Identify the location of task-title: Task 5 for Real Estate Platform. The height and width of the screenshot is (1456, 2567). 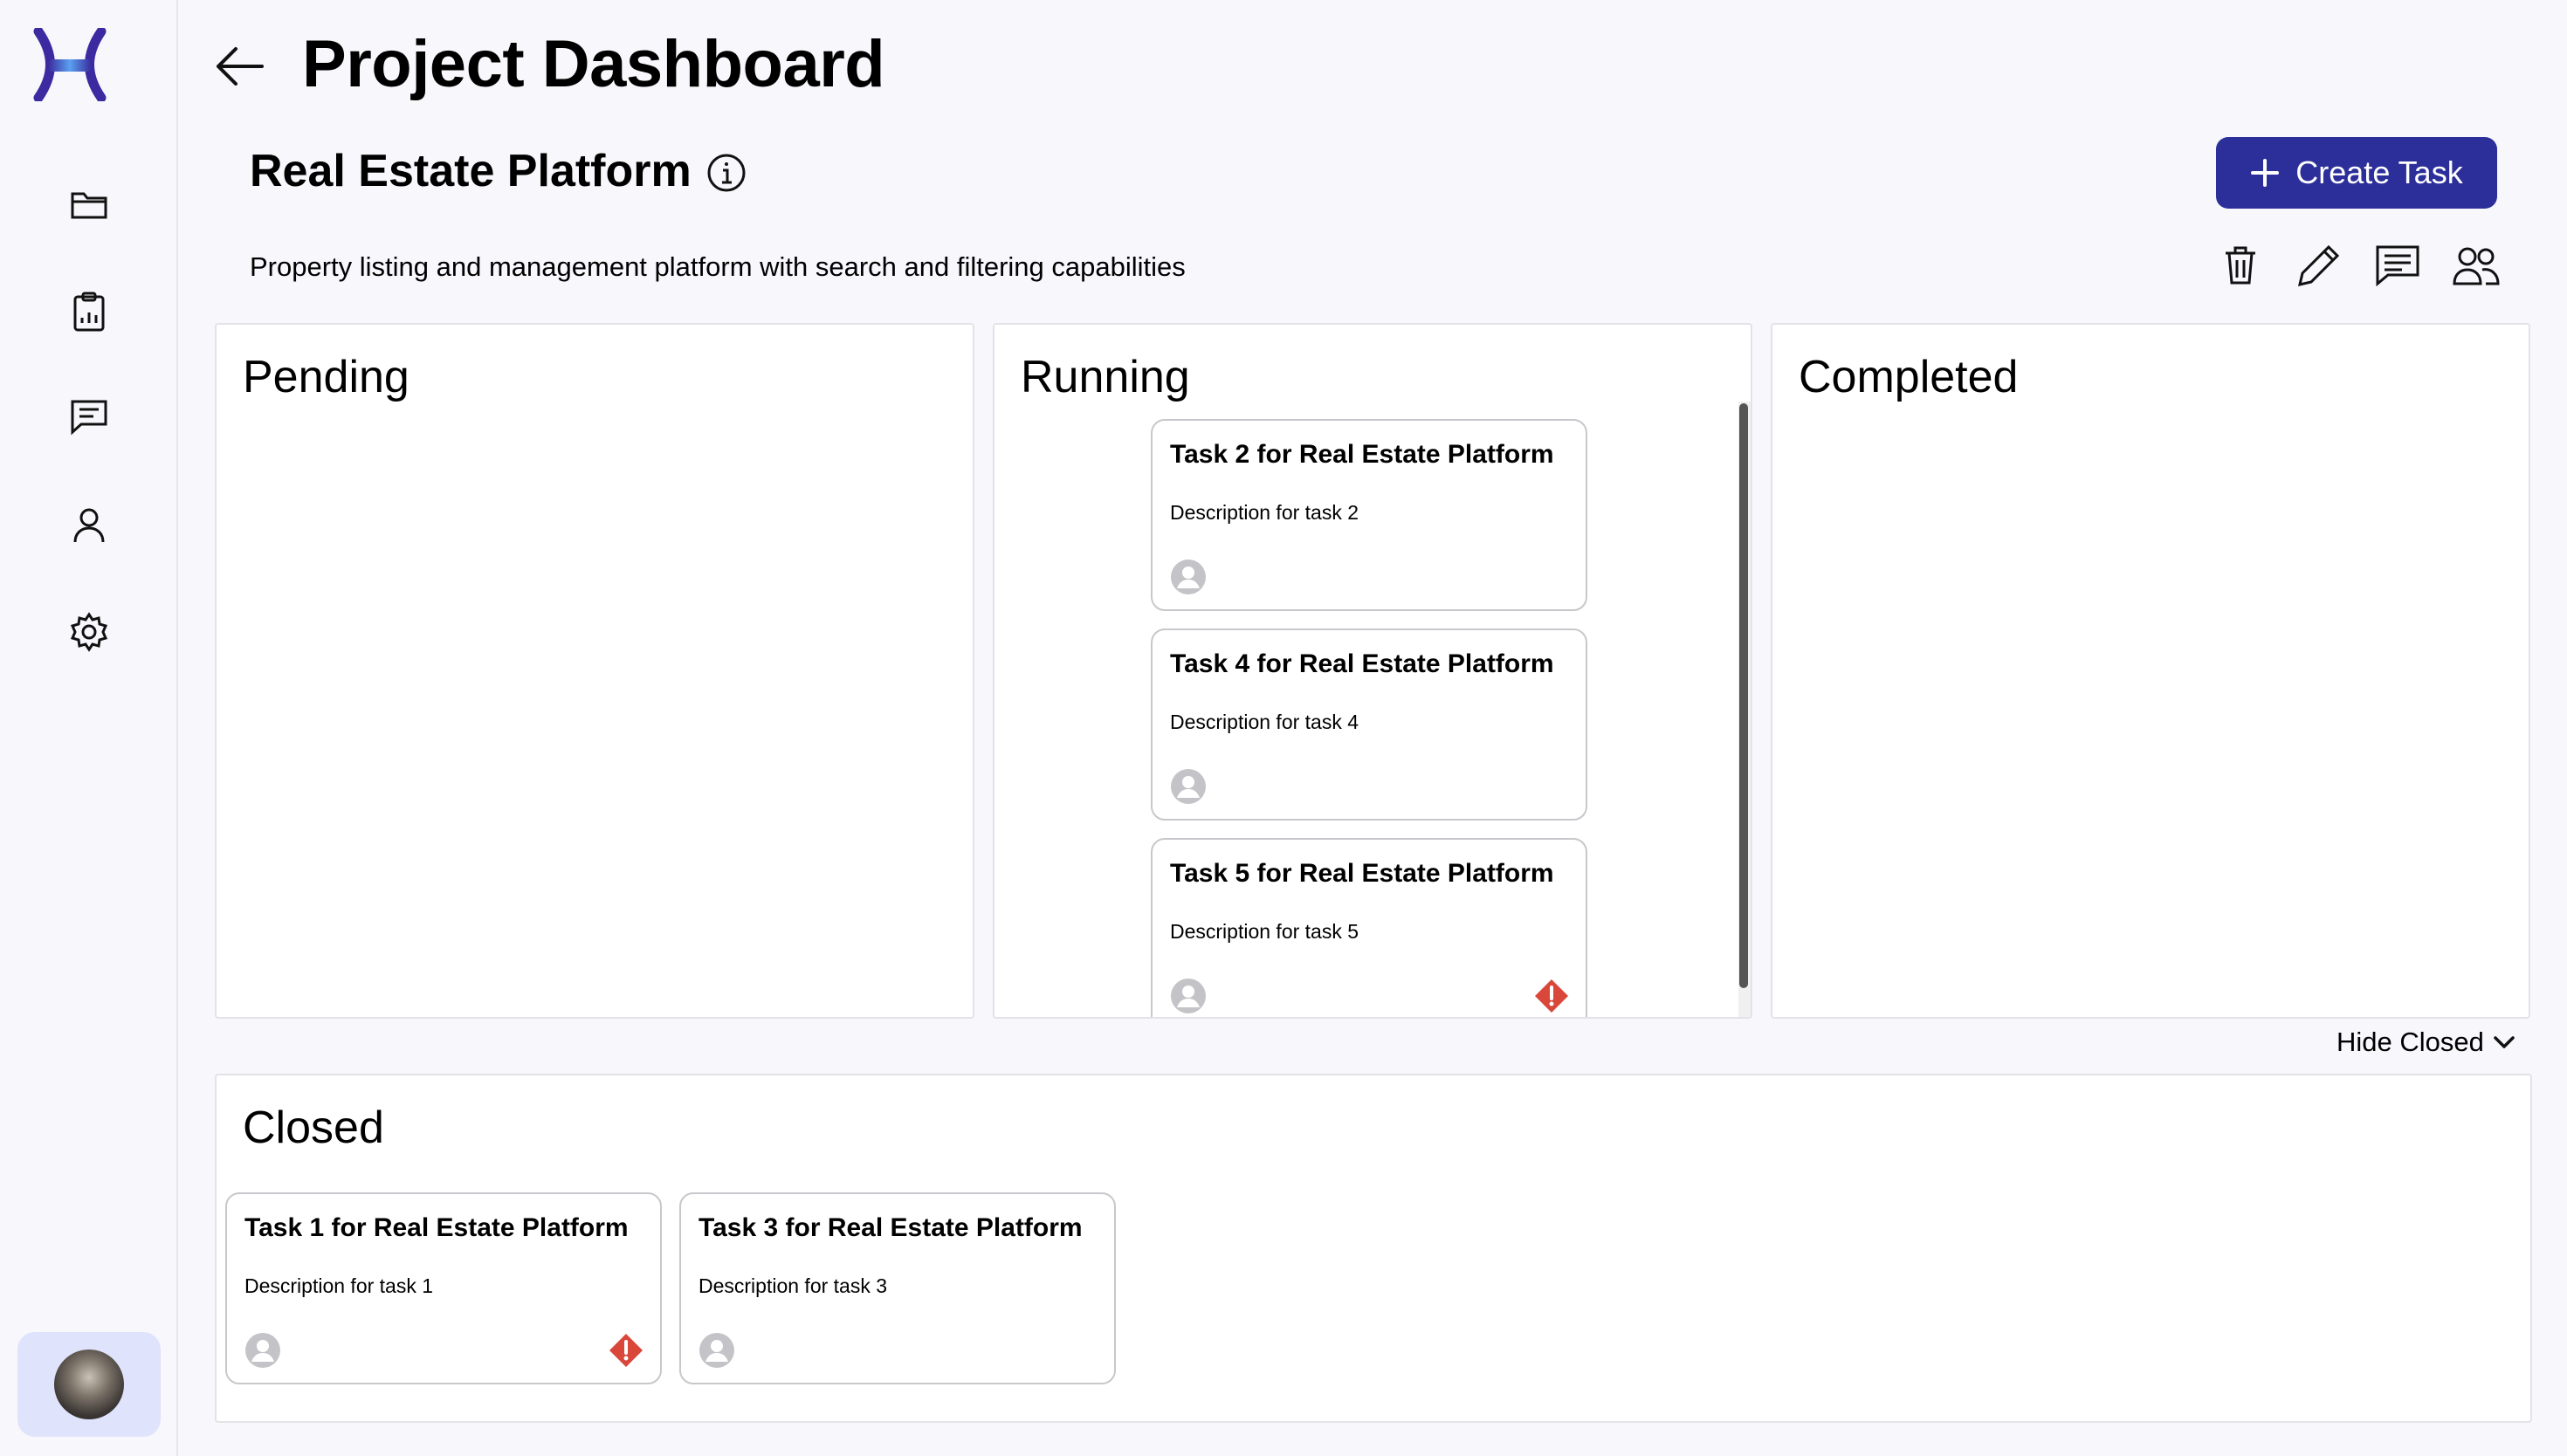
(1362, 873).